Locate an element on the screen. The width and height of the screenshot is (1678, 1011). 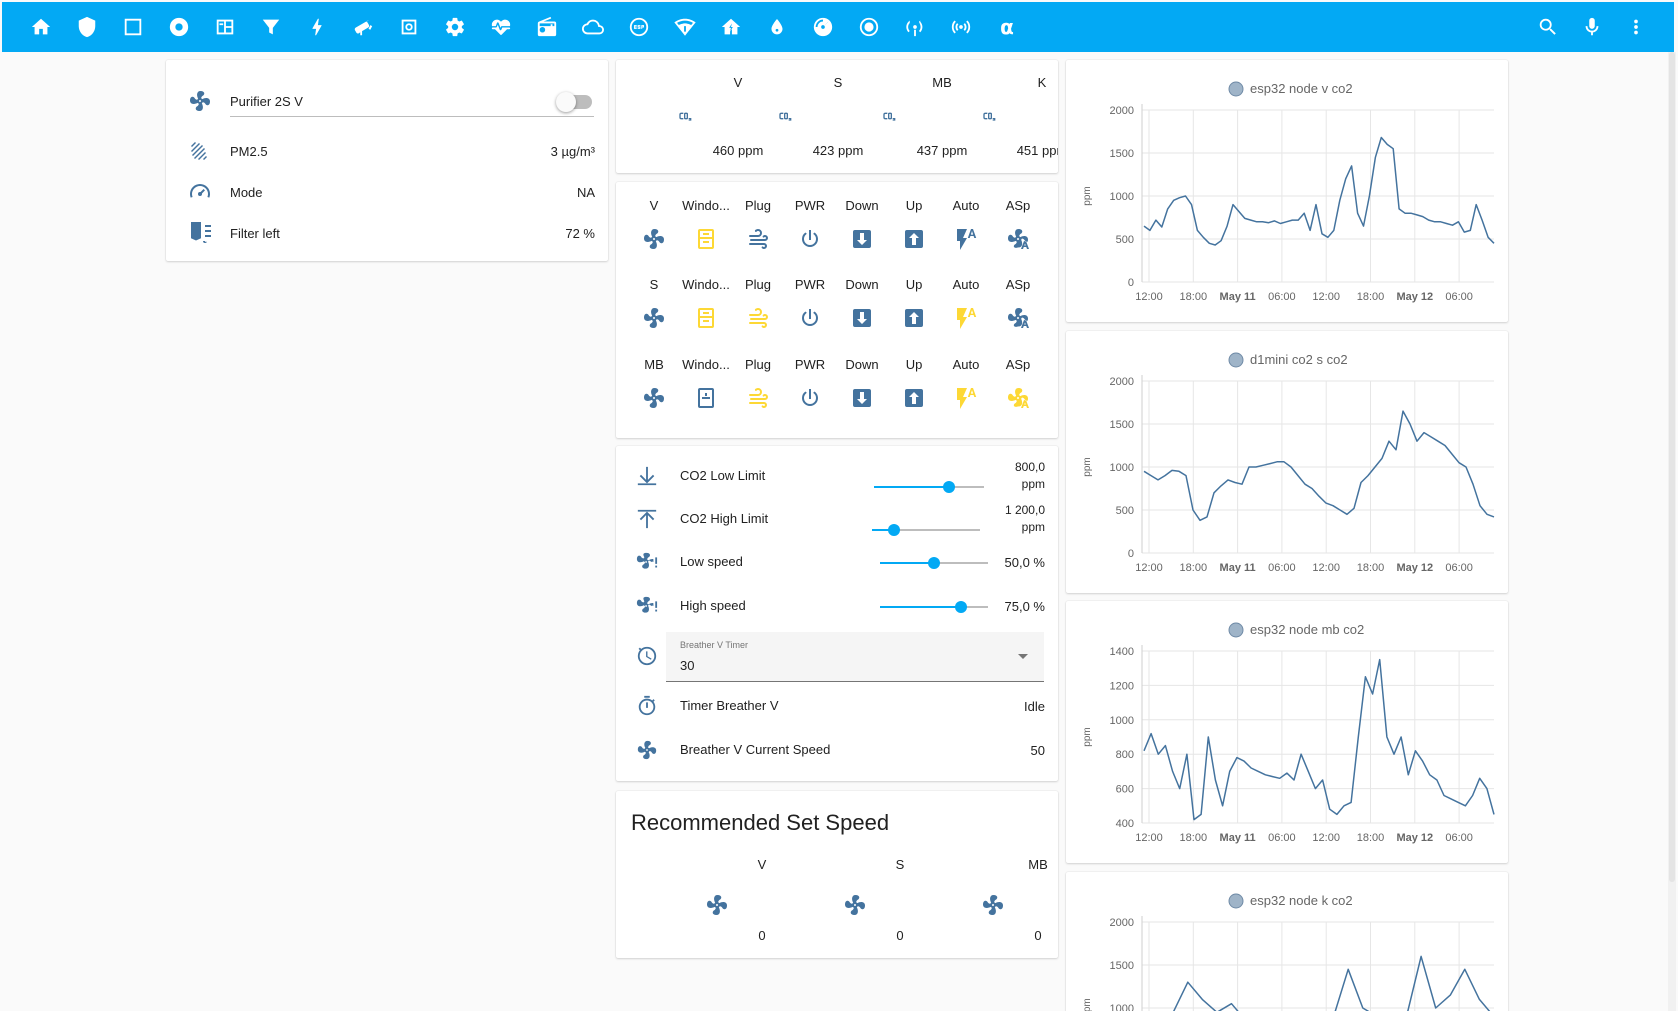
antenna-icon is located at coordinates (915, 27).